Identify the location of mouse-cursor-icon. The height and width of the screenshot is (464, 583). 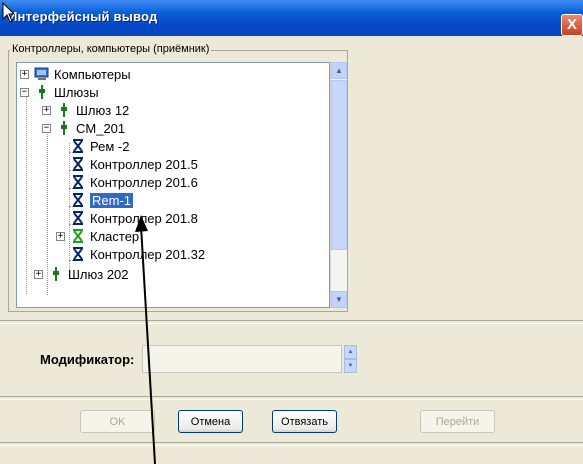
(9, 12).